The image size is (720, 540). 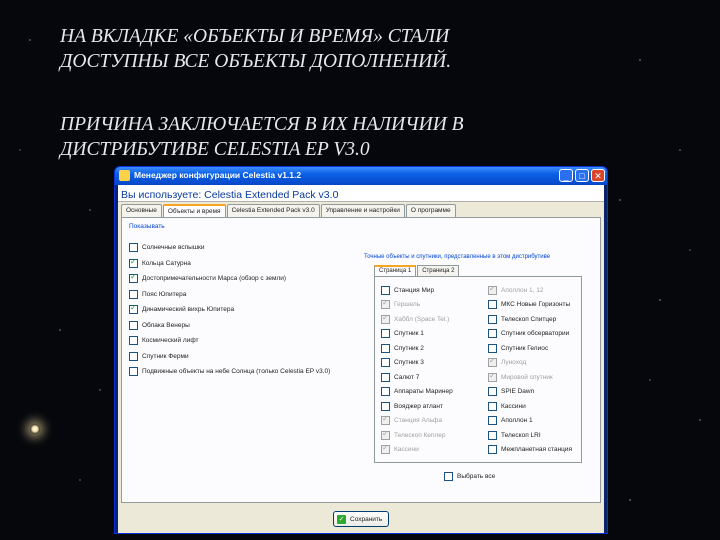 I want to click on object-col1-option-row: Станция Мир, so click(x=417, y=290).